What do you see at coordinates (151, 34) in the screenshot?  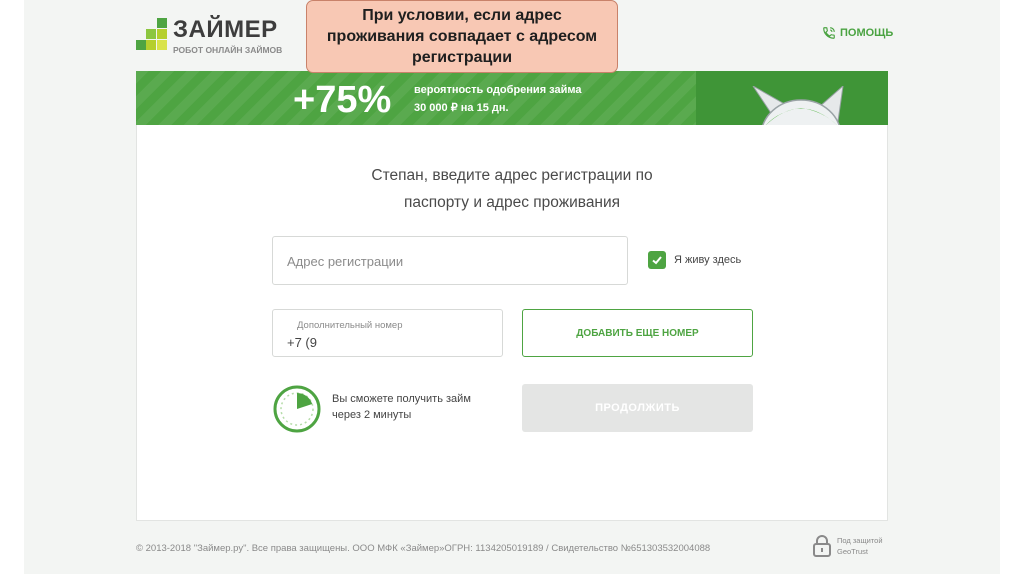 I see `logo-mark-icon` at bounding box center [151, 34].